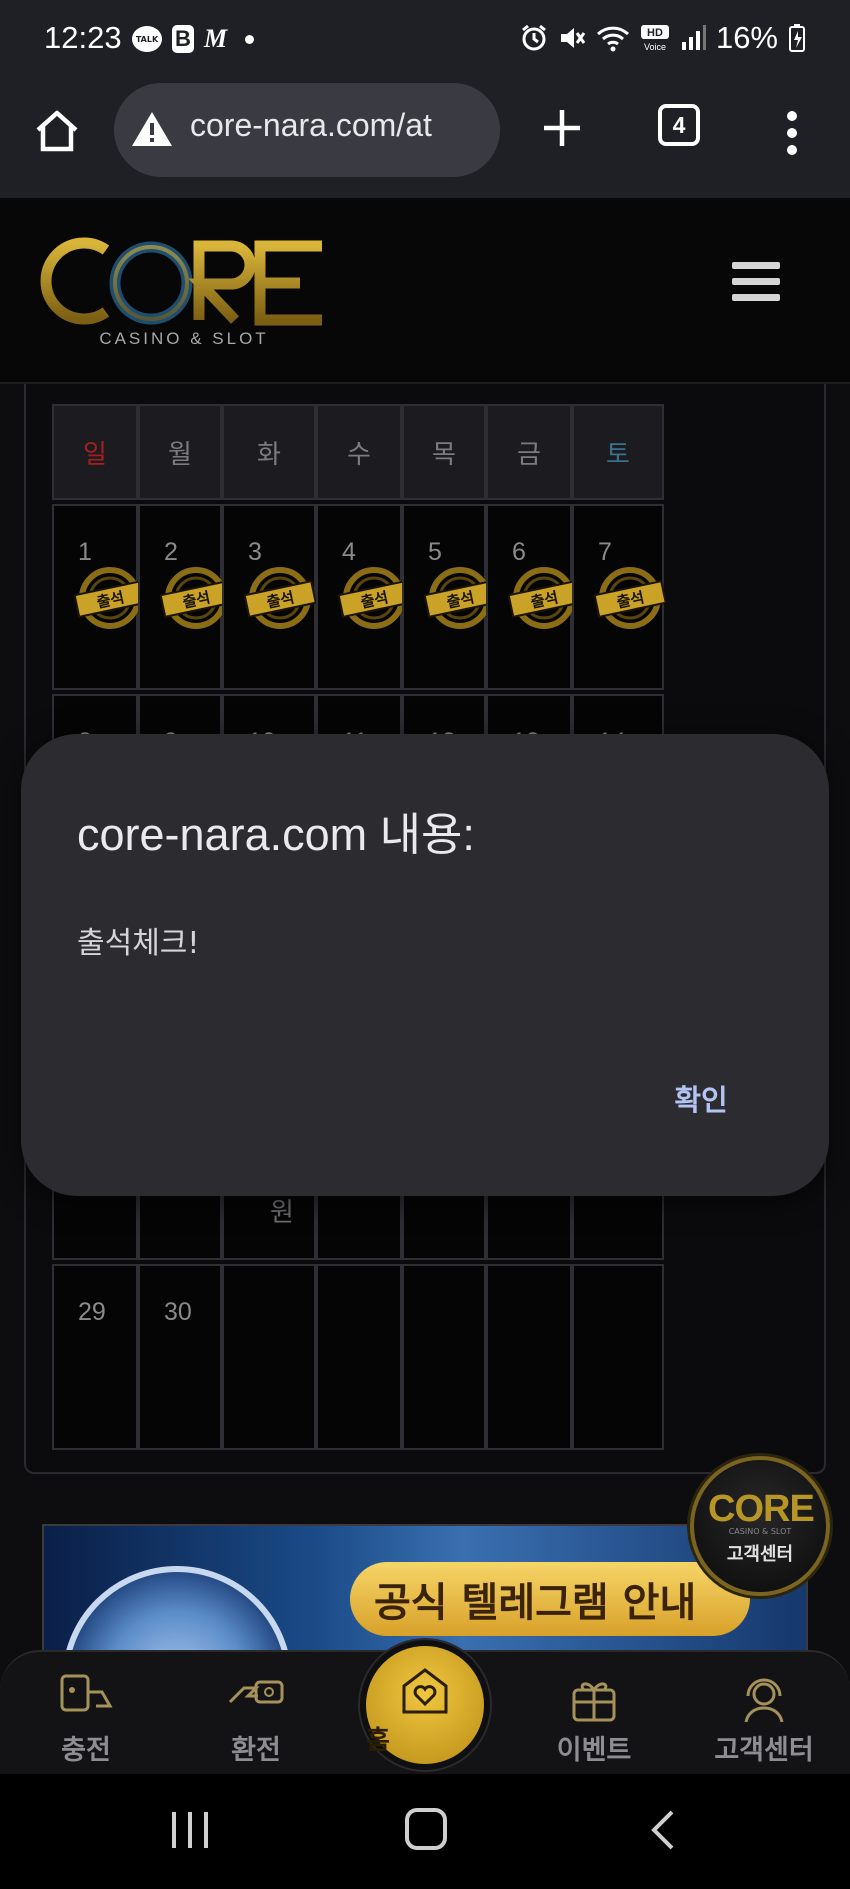  Describe the element at coordinates (378, 1741) in the screenshot. I see `nav-home-label: 홈` at that location.